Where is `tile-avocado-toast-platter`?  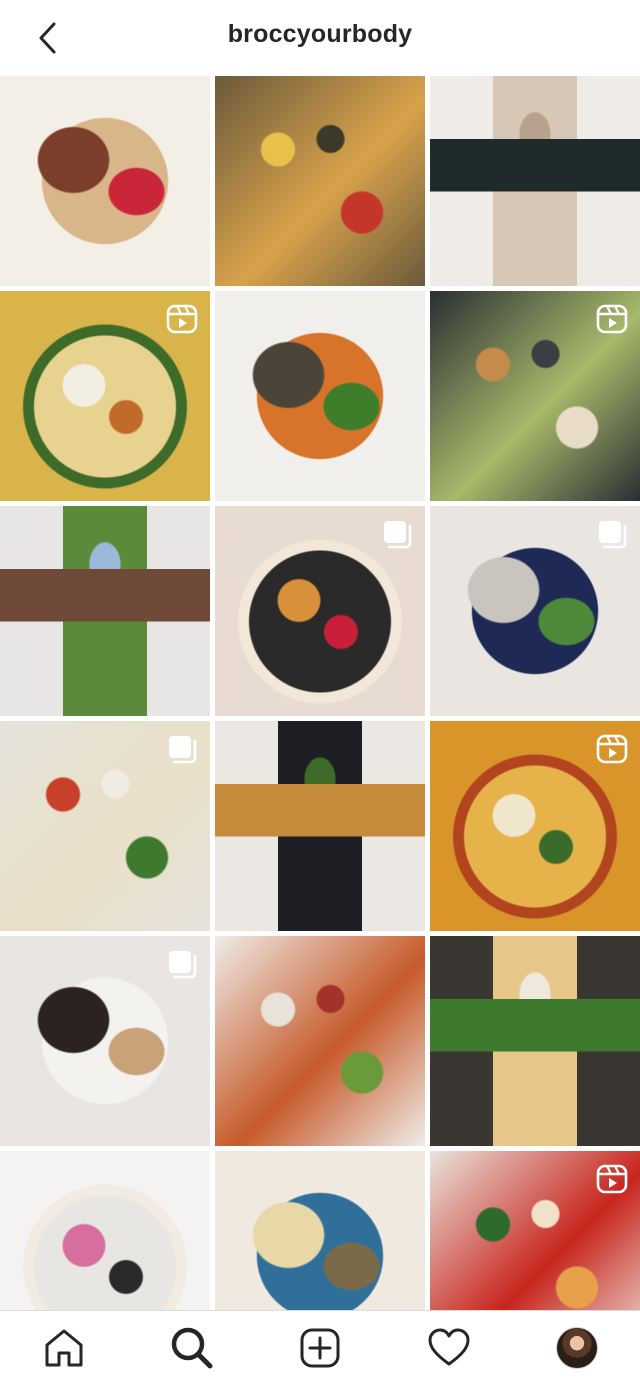 tile-avocado-toast-platter is located at coordinates (535, 396).